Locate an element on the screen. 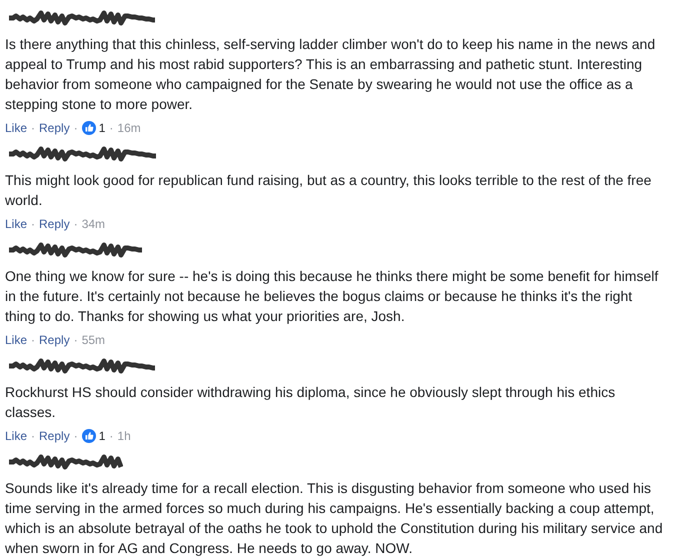 This screenshot has height=557, width=674. comment-text: One thing we know for sure -- he's is doing this because he thinks there might be some benefit for himself in the future. It's certainly not because he believes the bogus claims or because he thinks it's the right thing to do. Thanks for showing us what your priorities are, Josh. is located at coordinates (332, 296).